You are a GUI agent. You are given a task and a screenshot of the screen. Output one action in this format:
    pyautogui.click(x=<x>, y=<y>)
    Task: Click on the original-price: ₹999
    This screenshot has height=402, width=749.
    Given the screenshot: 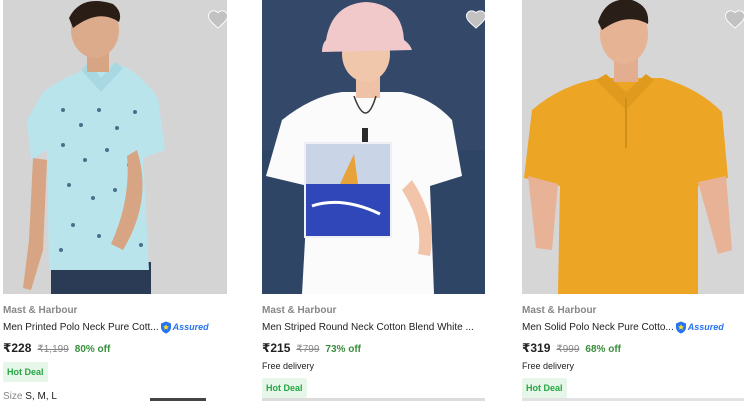 What is the action you would take?
    pyautogui.click(x=568, y=349)
    